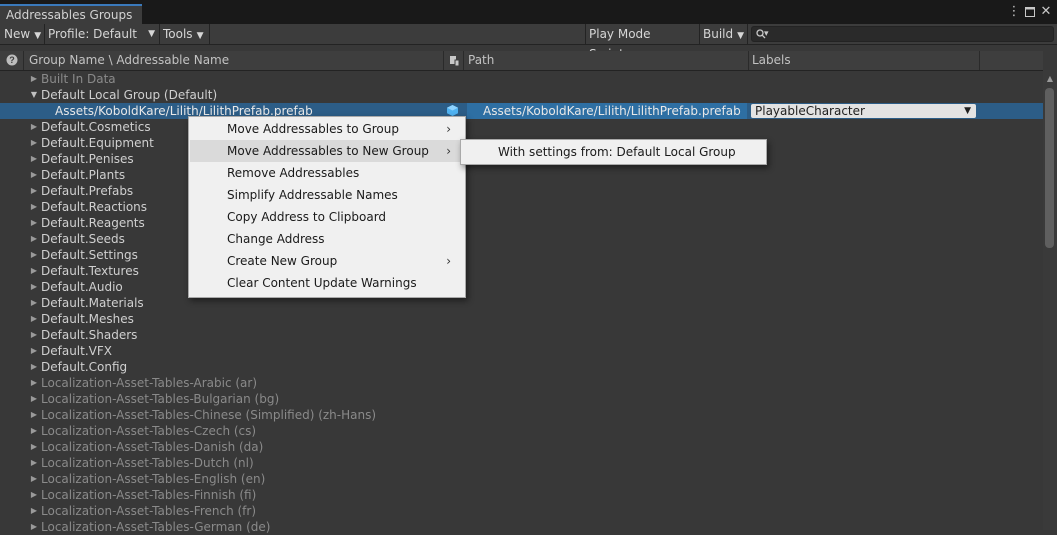 The width and height of the screenshot is (1057, 535). I want to click on tree-row: ▶ Default.VFX, so click(521, 351).